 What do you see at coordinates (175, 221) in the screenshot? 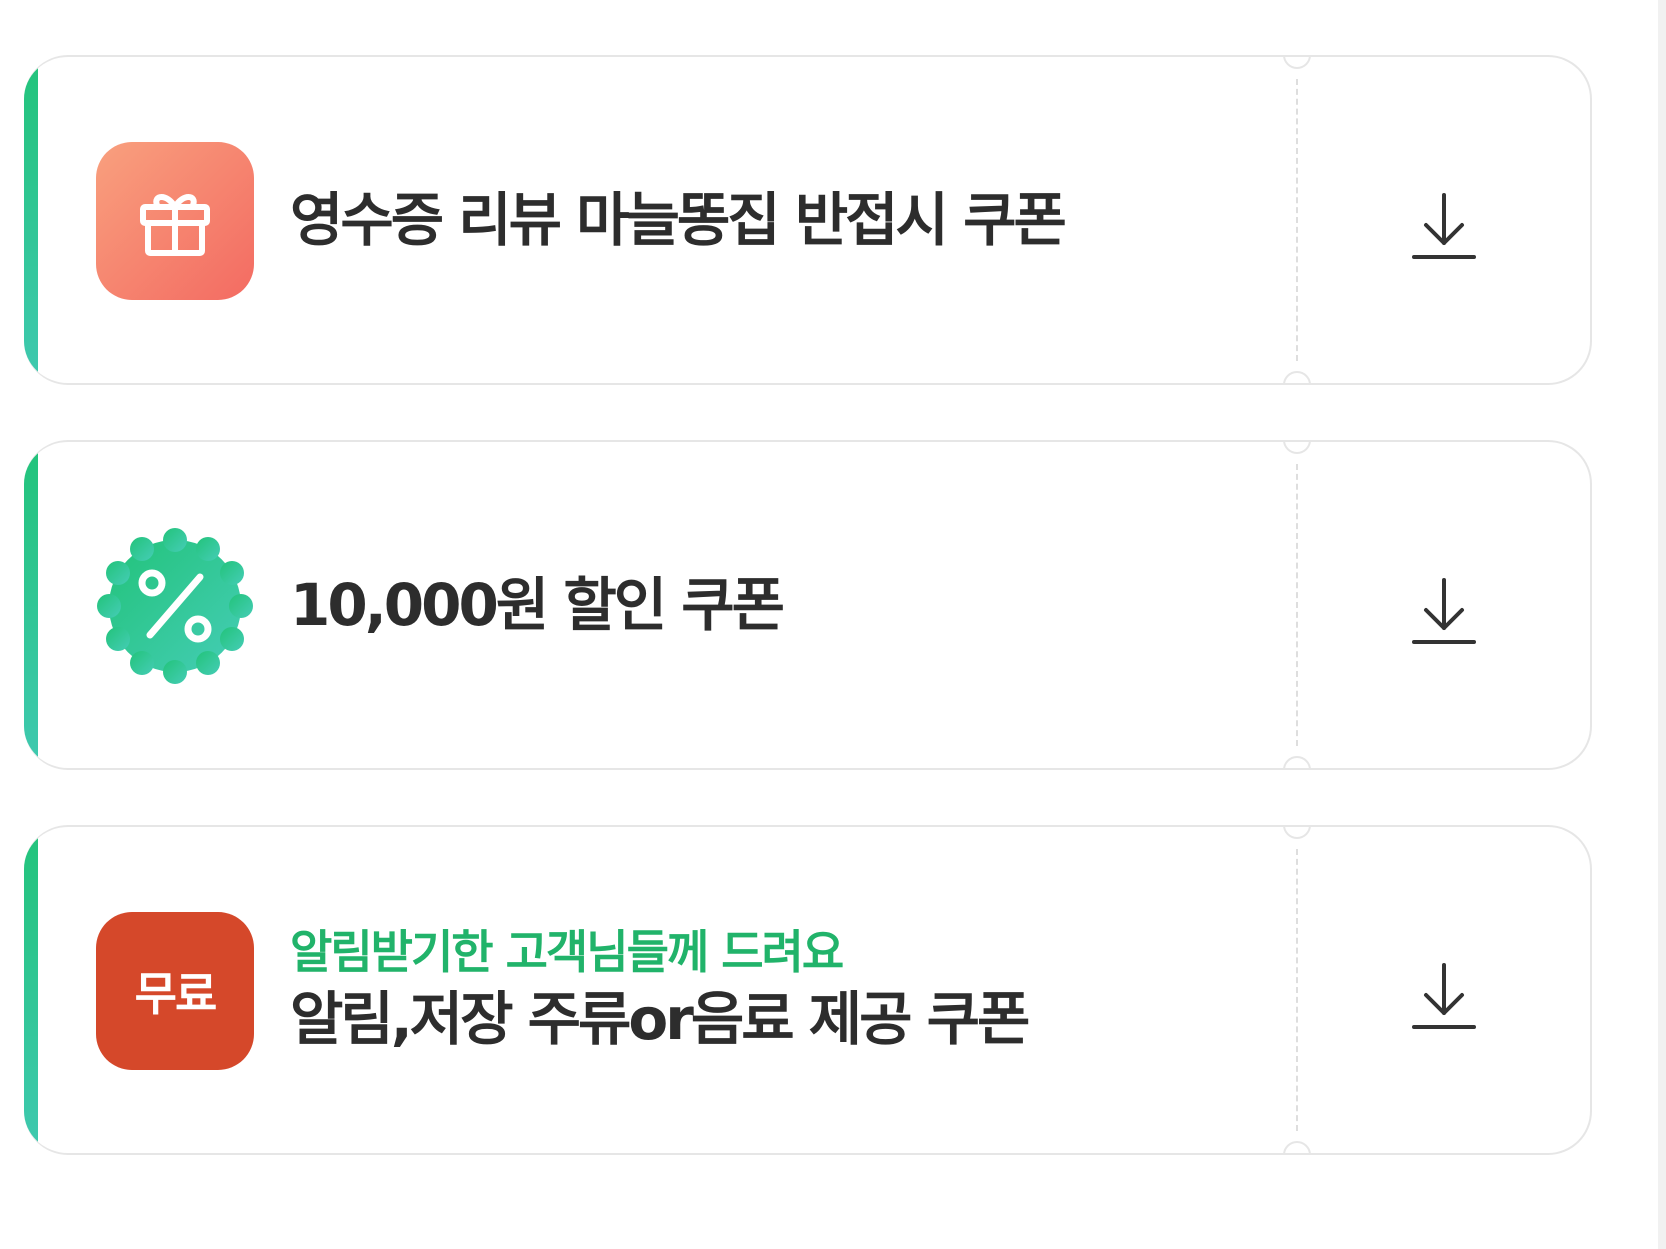
I see `gift-icon` at bounding box center [175, 221].